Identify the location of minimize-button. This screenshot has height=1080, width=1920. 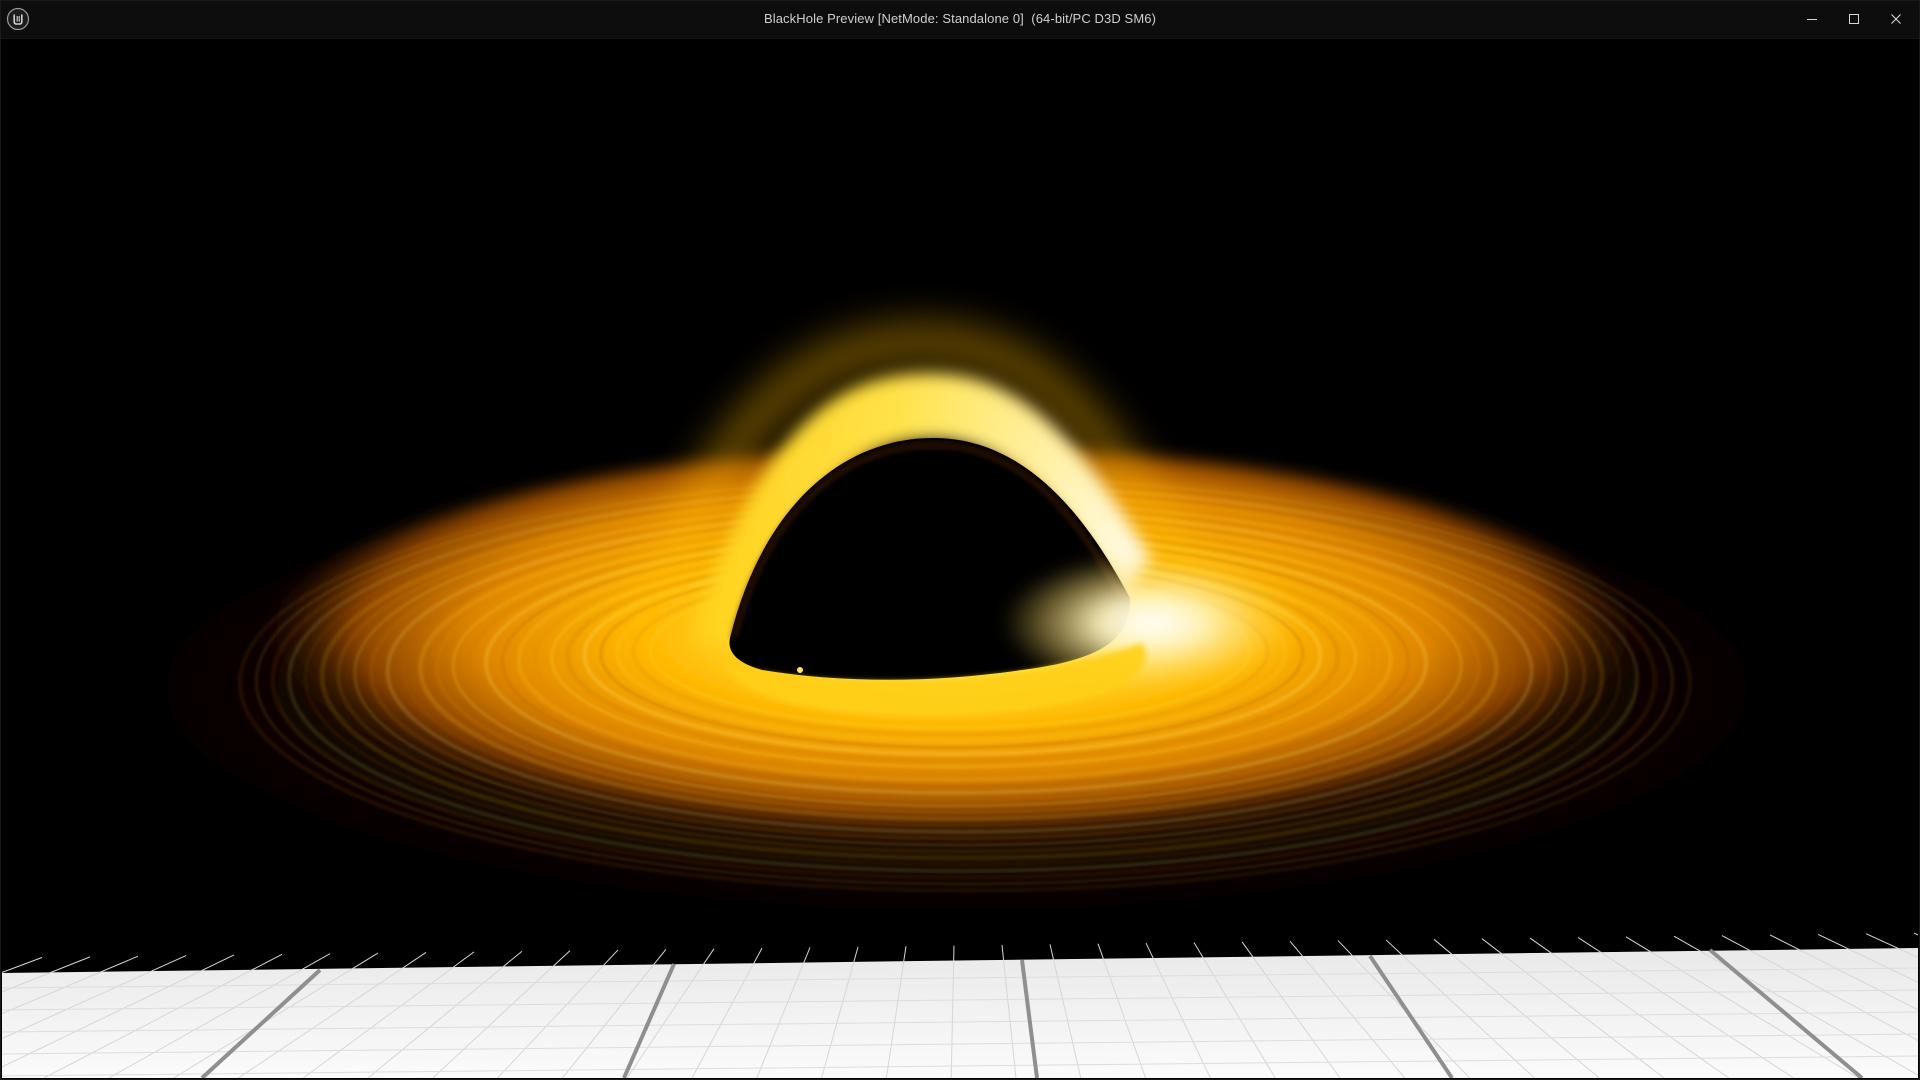
(1812, 19).